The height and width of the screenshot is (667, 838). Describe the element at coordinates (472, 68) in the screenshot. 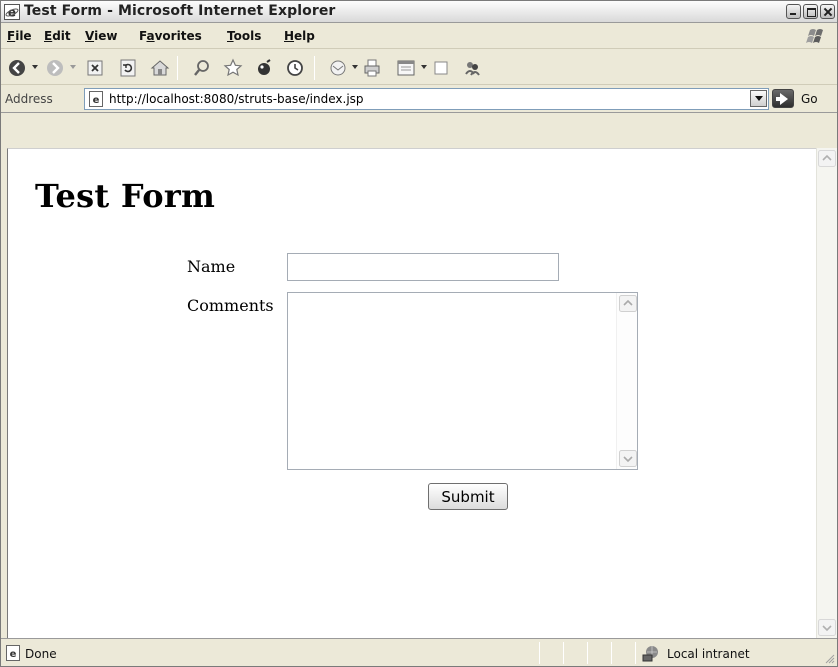

I see `messenger-icon` at that location.